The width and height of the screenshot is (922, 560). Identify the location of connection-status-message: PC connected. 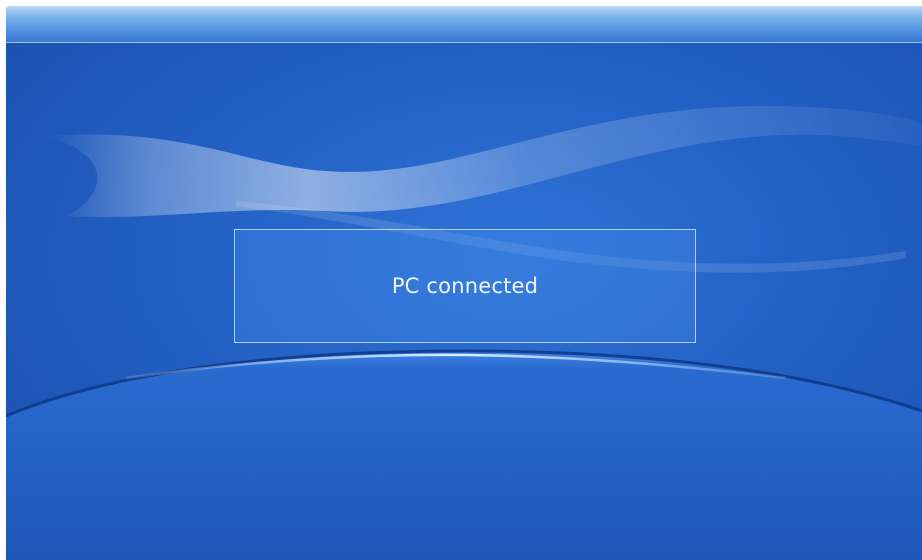
(465, 286).